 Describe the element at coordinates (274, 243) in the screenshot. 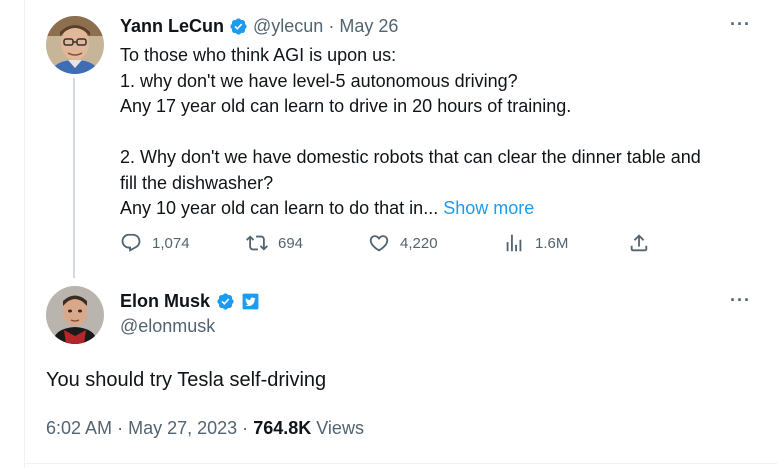

I see `retweet-button: 694` at that location.